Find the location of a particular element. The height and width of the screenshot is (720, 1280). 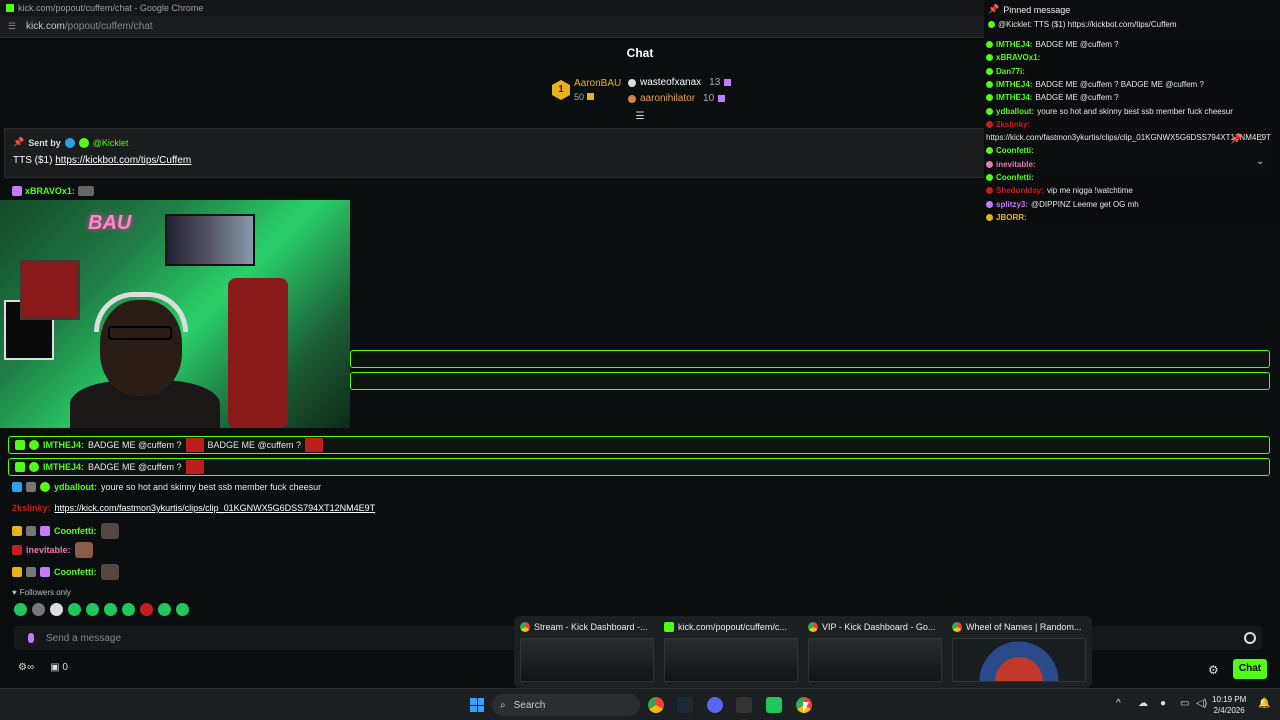

highlighted-row is located at coordinates (810, 359).